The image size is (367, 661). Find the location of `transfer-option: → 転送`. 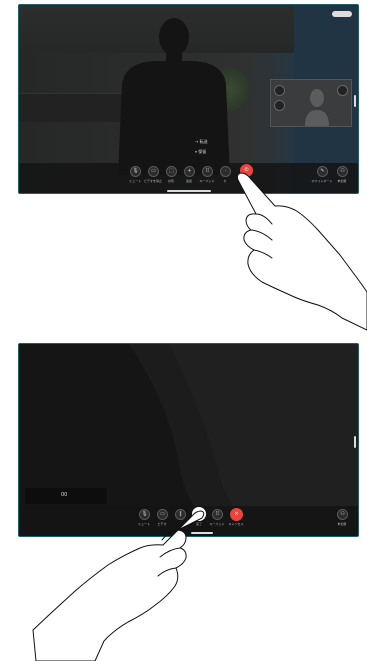

transfer-option: → 転送 is located at coordinates (201, 142).